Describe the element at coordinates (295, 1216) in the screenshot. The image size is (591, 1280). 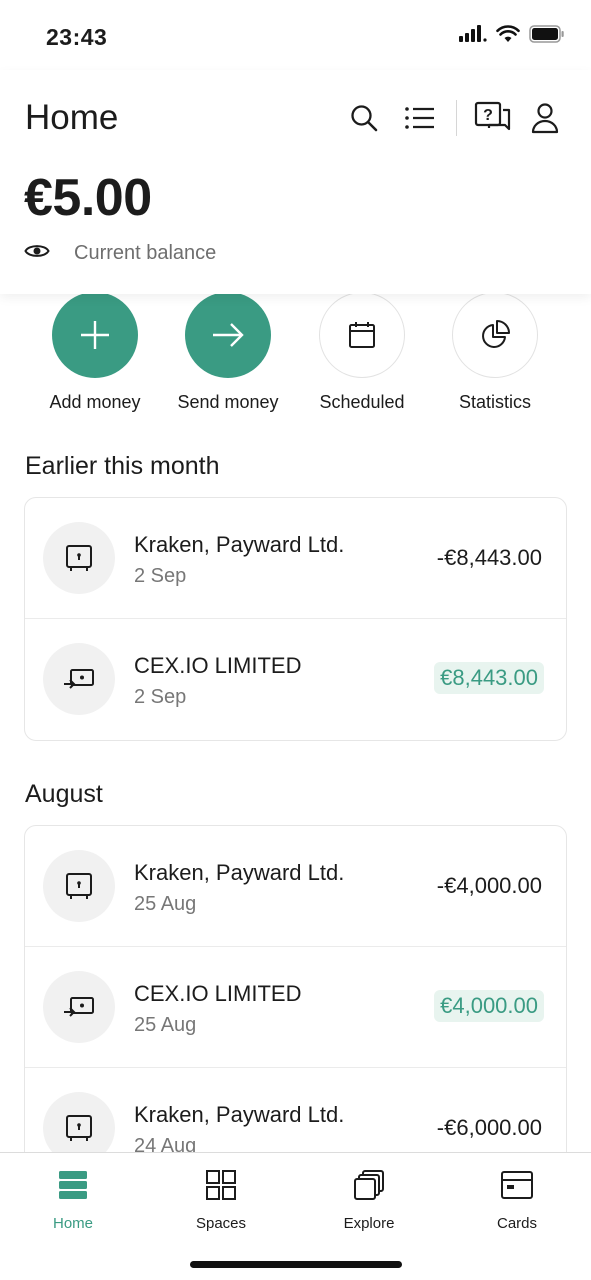
I see `bottom-tab-bar: Home Spaces Explore Cards` at that location.